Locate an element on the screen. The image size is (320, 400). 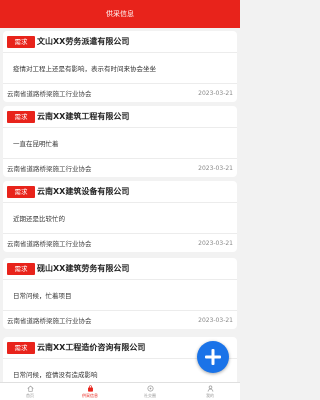
tab-home: 首页 is located at coordinates (30, 391).